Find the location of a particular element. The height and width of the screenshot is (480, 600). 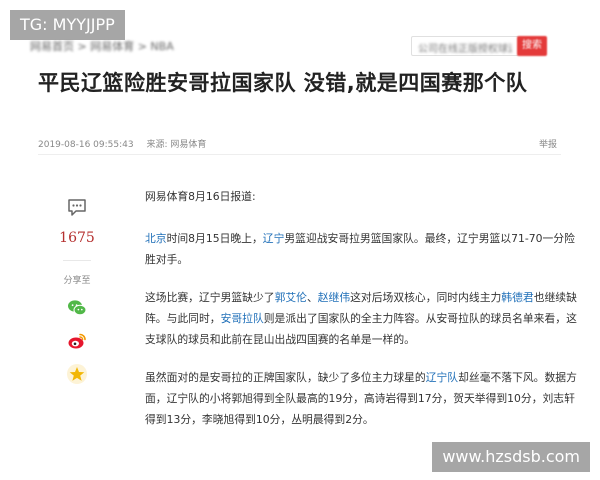

star-icon is located at coordinates (77, 374).